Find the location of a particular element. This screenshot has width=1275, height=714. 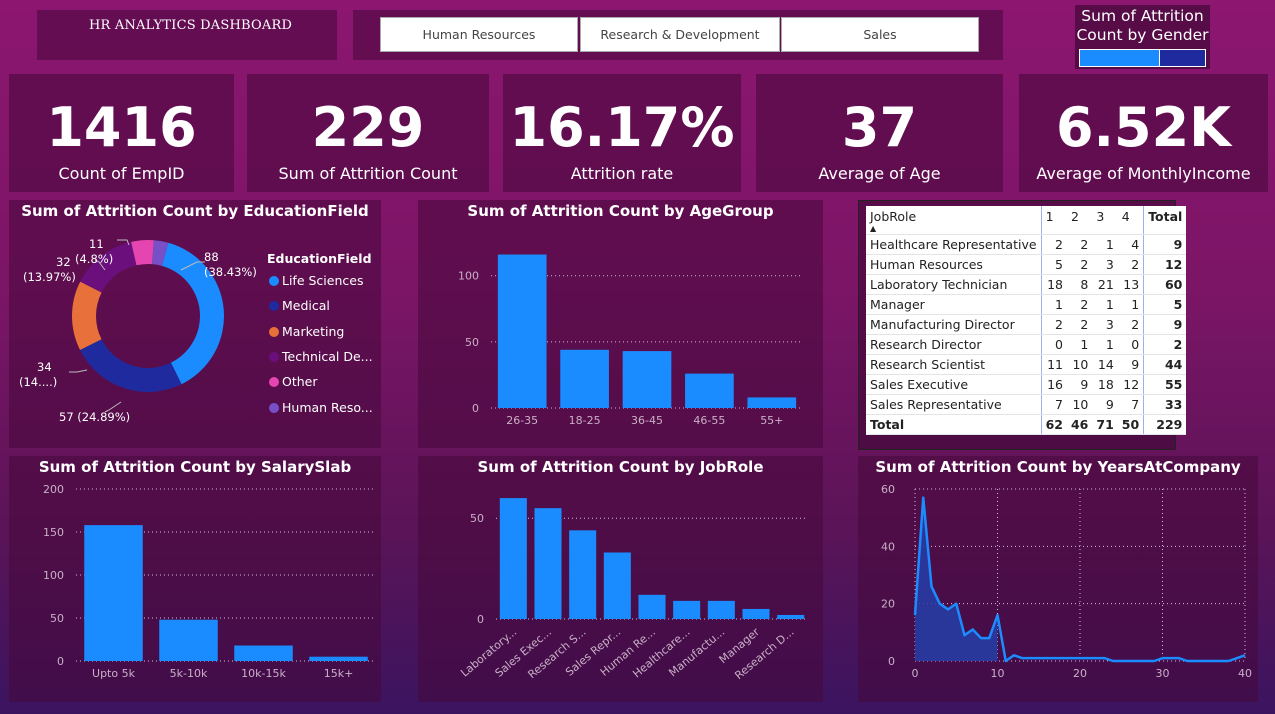

donut-label-percent: (13.97%) is located at coordinates (49, 277).